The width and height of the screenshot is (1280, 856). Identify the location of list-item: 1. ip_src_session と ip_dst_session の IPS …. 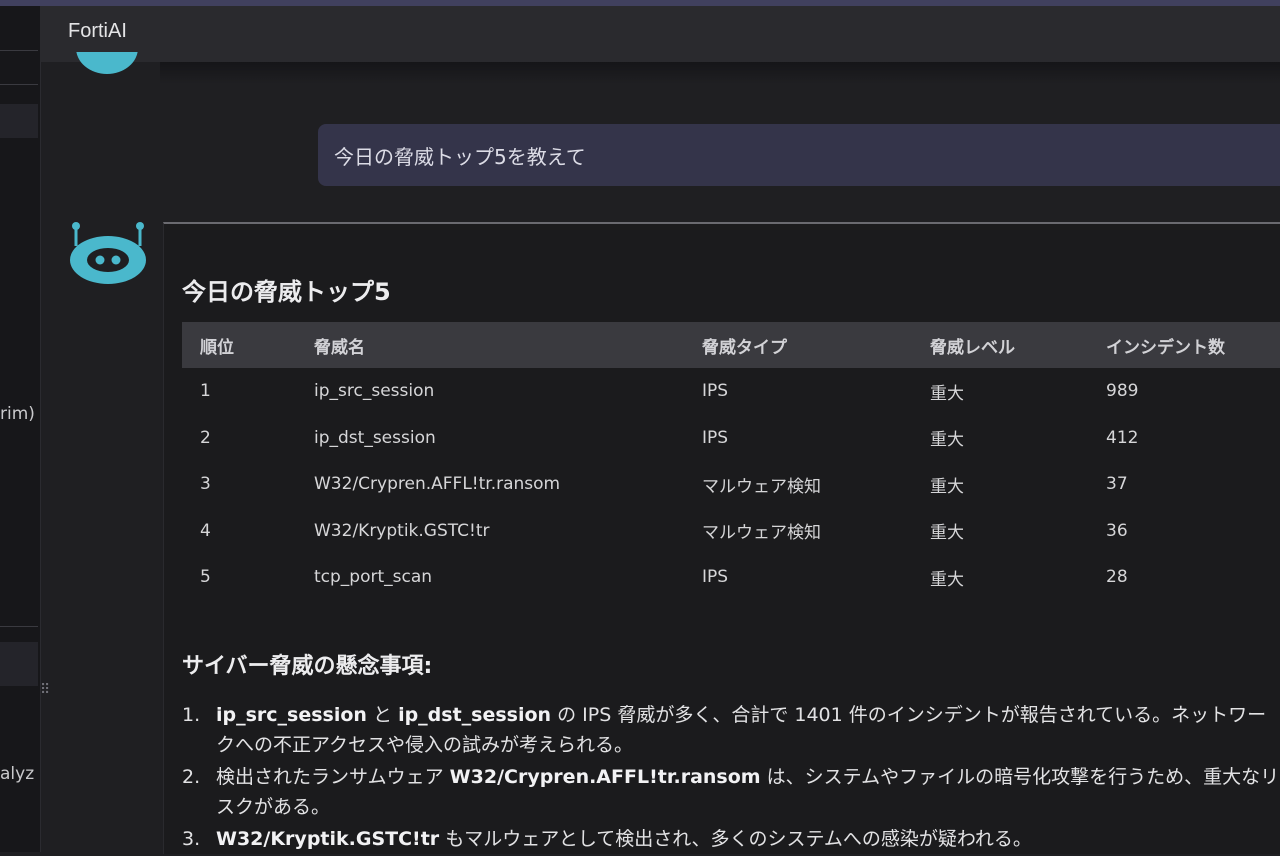
(731, 730).